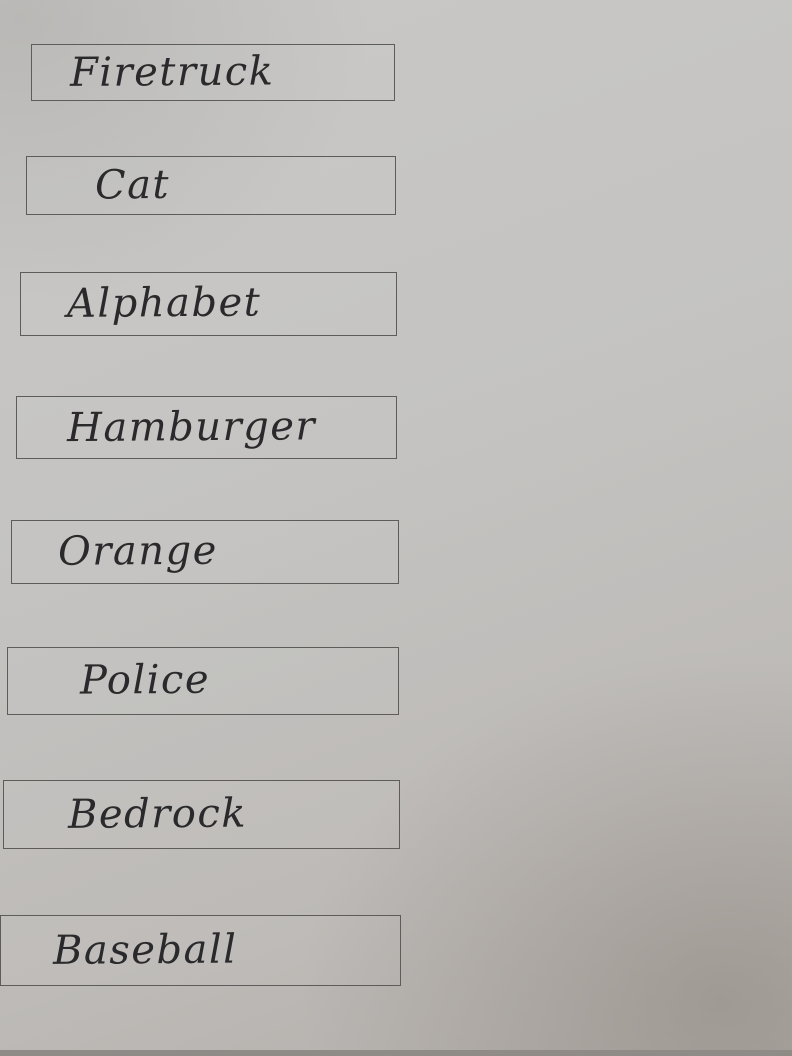 The image size is (792, 1056). What do you see at coordinates (211, 185) in the screenshot?
I see `word-box-cat: Cat` at bounding box center [211, 185].